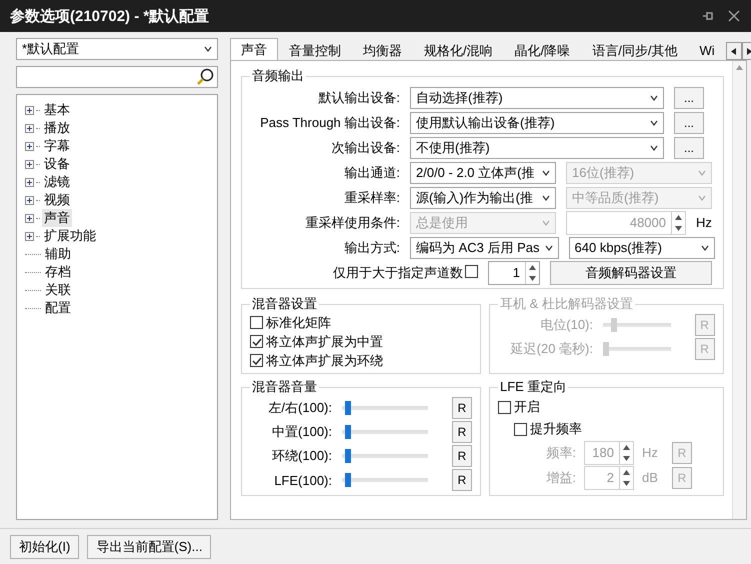 The image size is (751, 564). I want to click on field-label: 重采样率:, so click(371, 197).